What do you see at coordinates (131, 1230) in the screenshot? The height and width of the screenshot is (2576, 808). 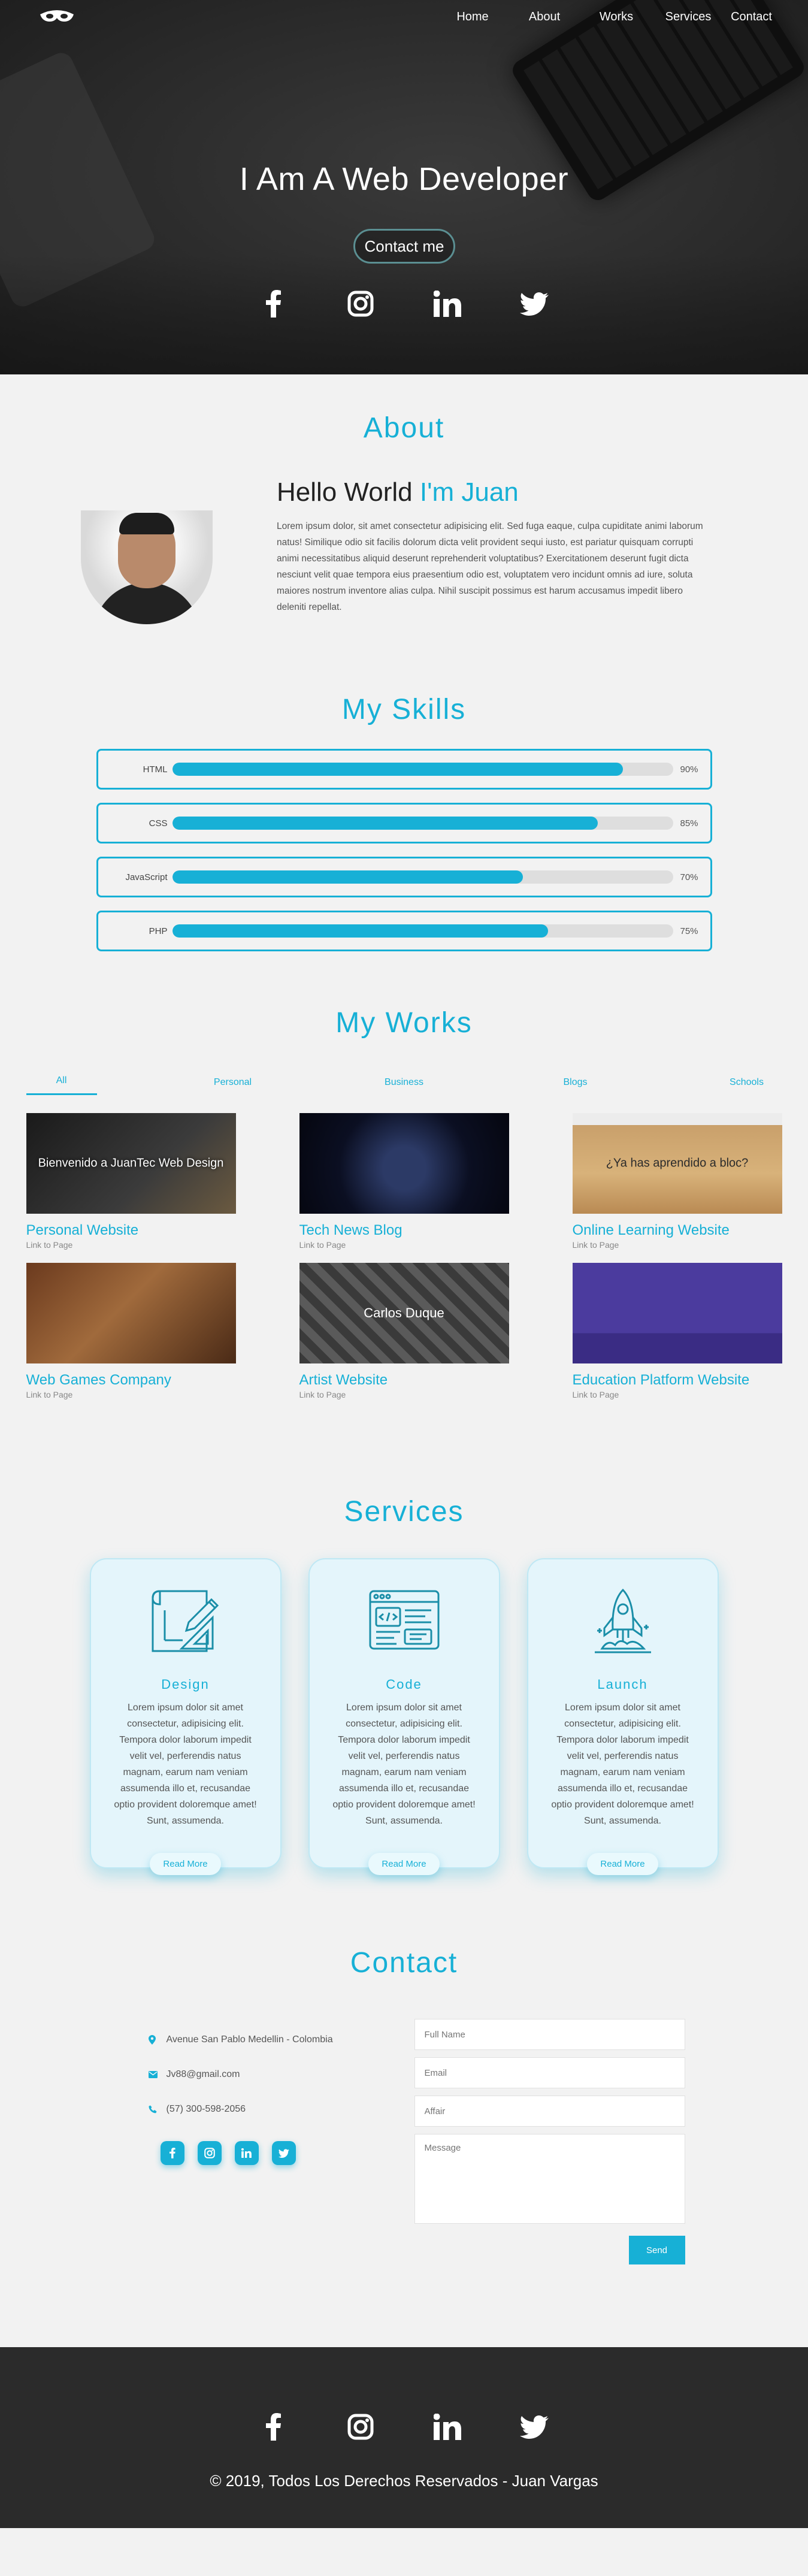 I see `work-title: Personal Website` at bounding box center [131, 1230].